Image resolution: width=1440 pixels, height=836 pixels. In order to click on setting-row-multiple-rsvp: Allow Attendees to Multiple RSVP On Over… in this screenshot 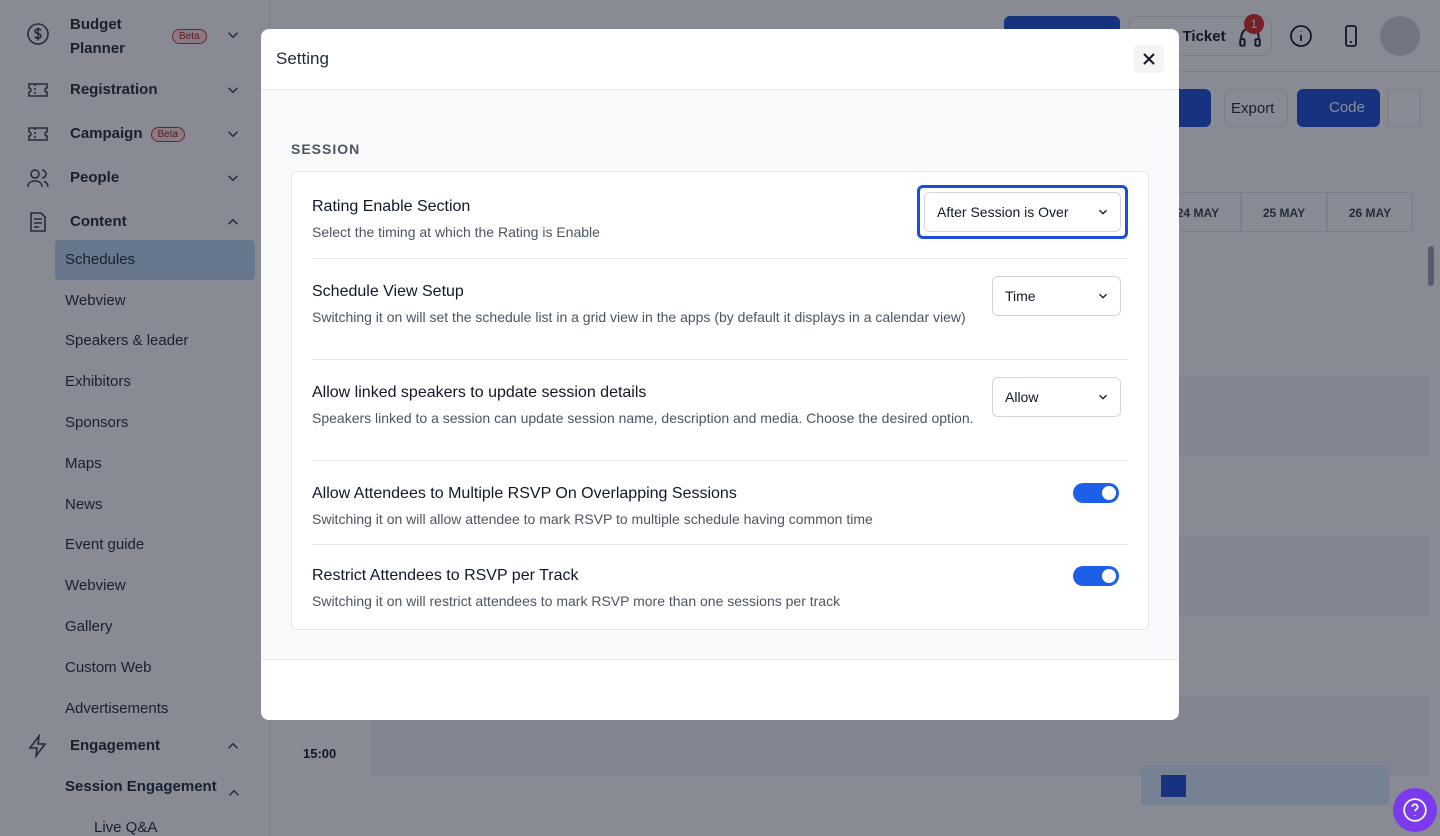, I will do `click(720, 502)`.